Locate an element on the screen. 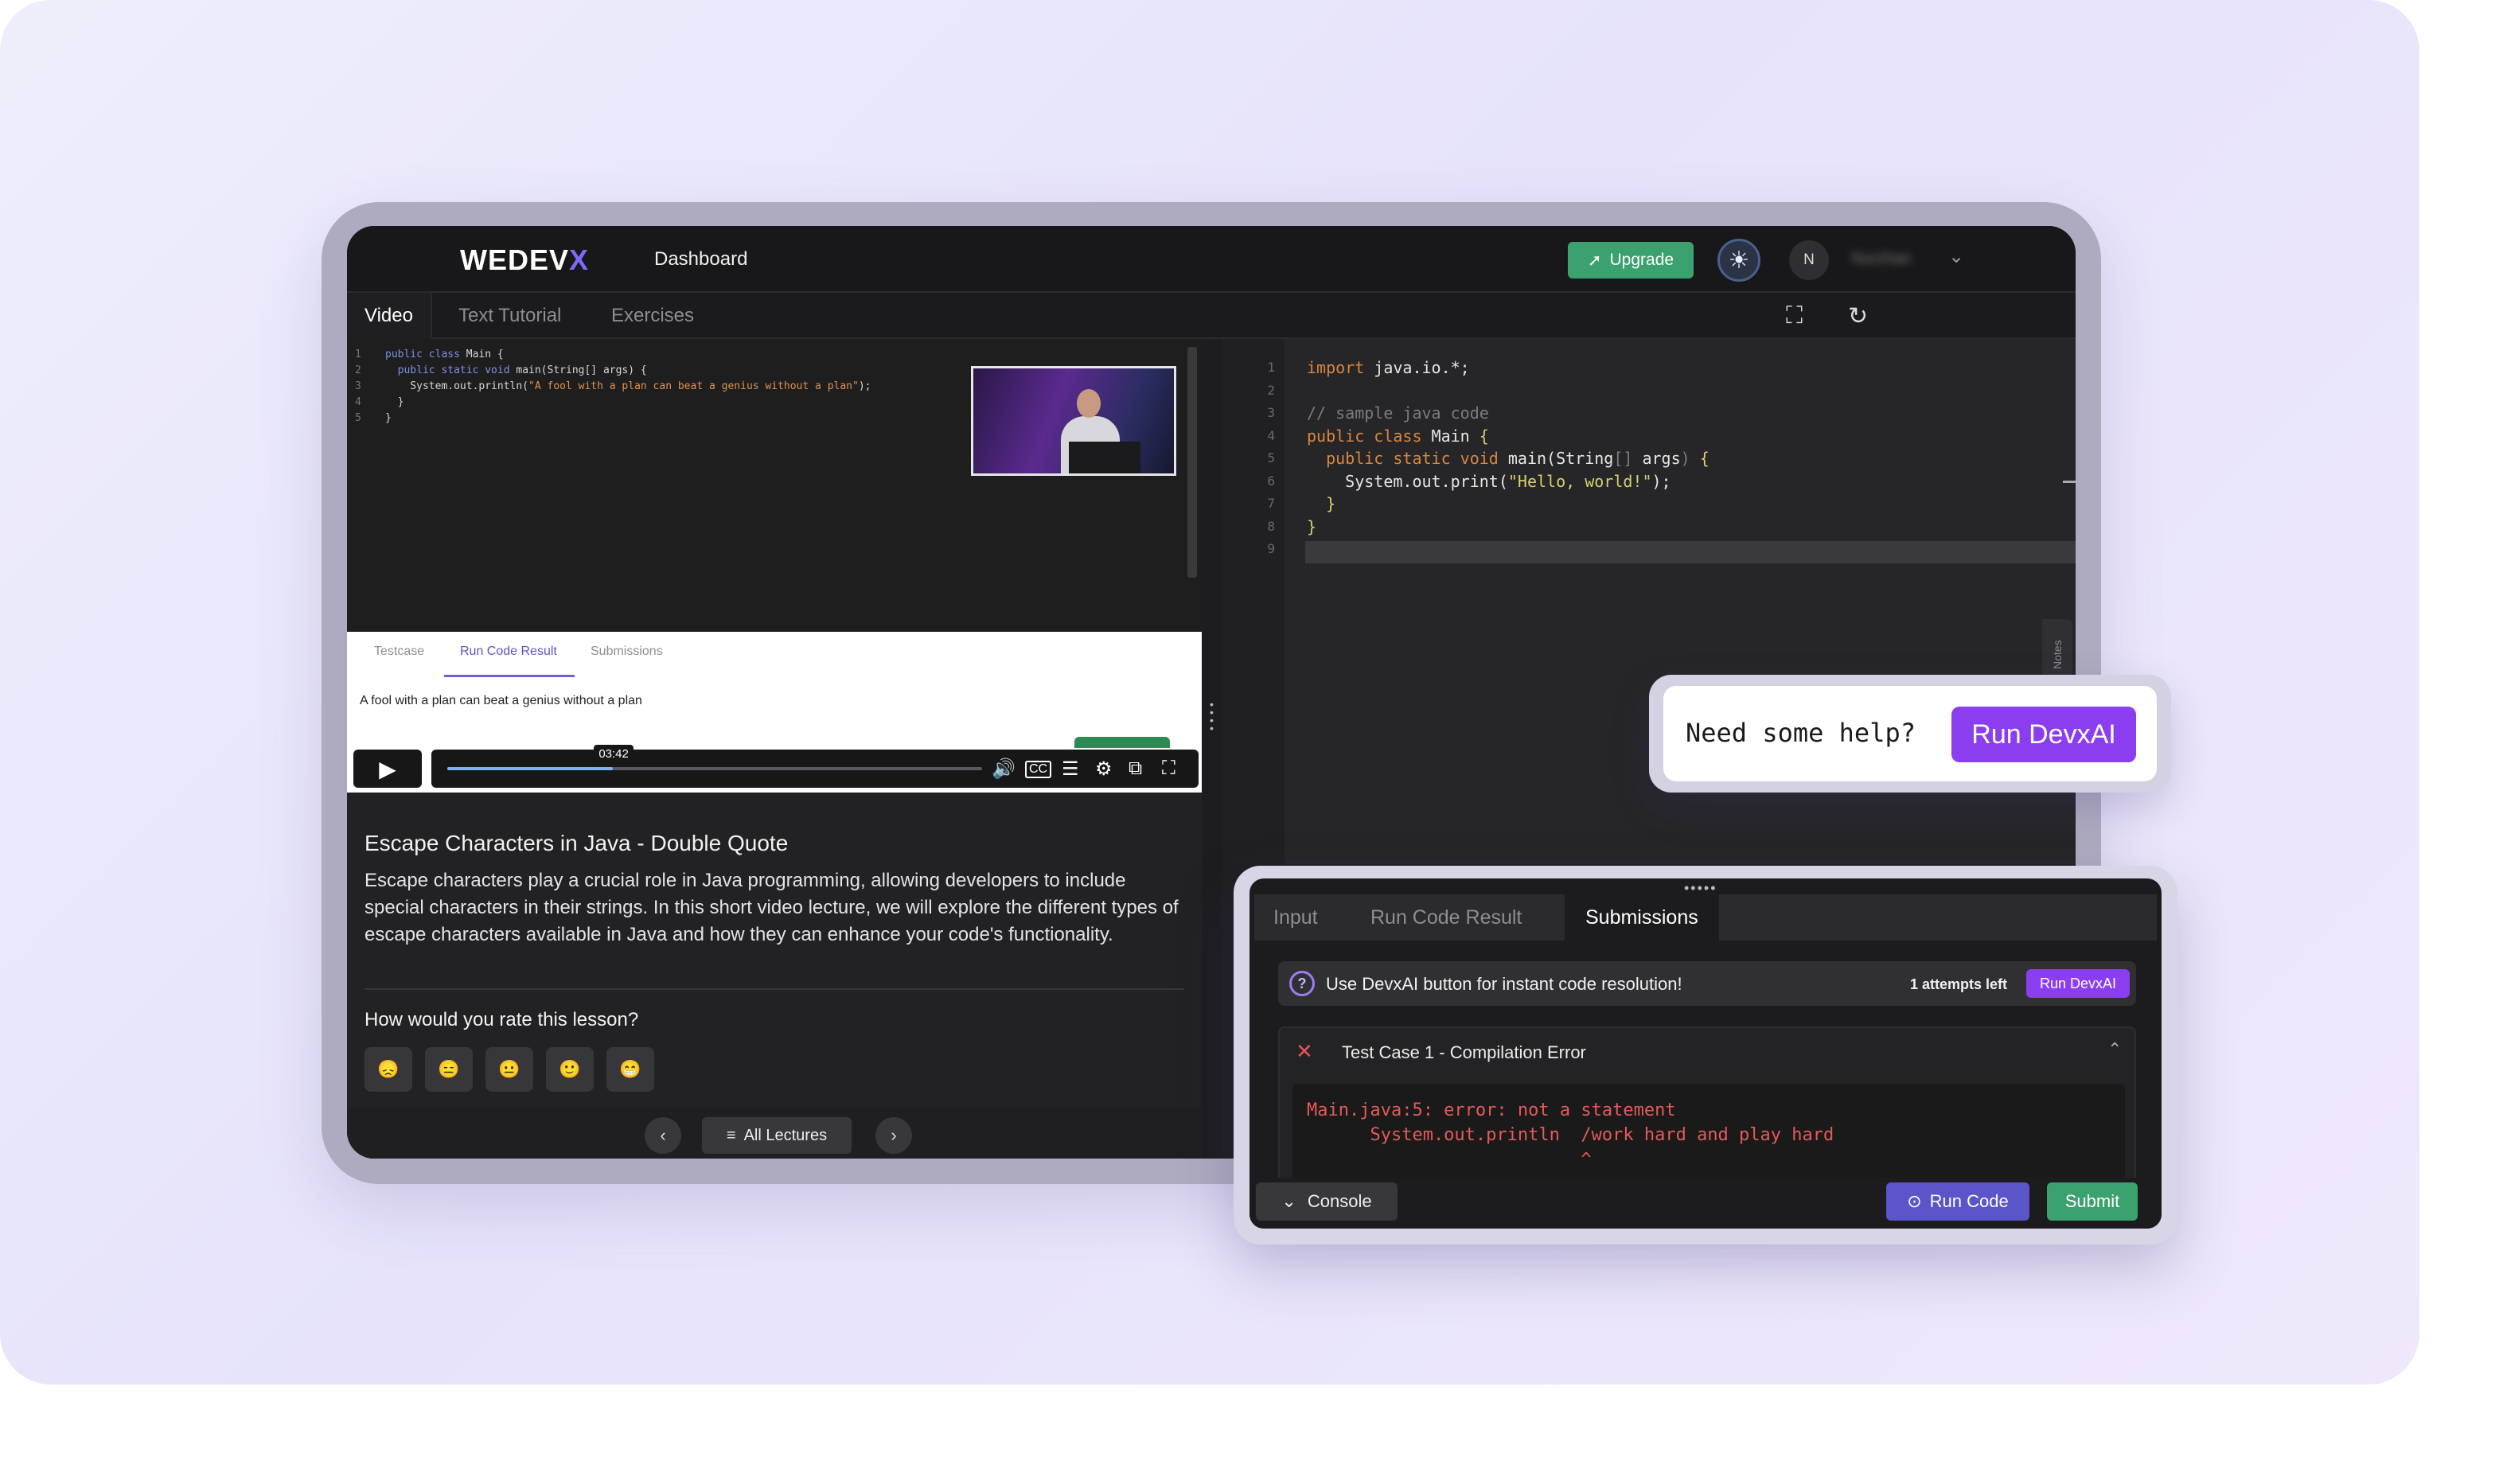 The width and height of the screenshot is (2499, 1484). next-lecture-chevron-right-icon: › is located at coordinates (893, 1135).